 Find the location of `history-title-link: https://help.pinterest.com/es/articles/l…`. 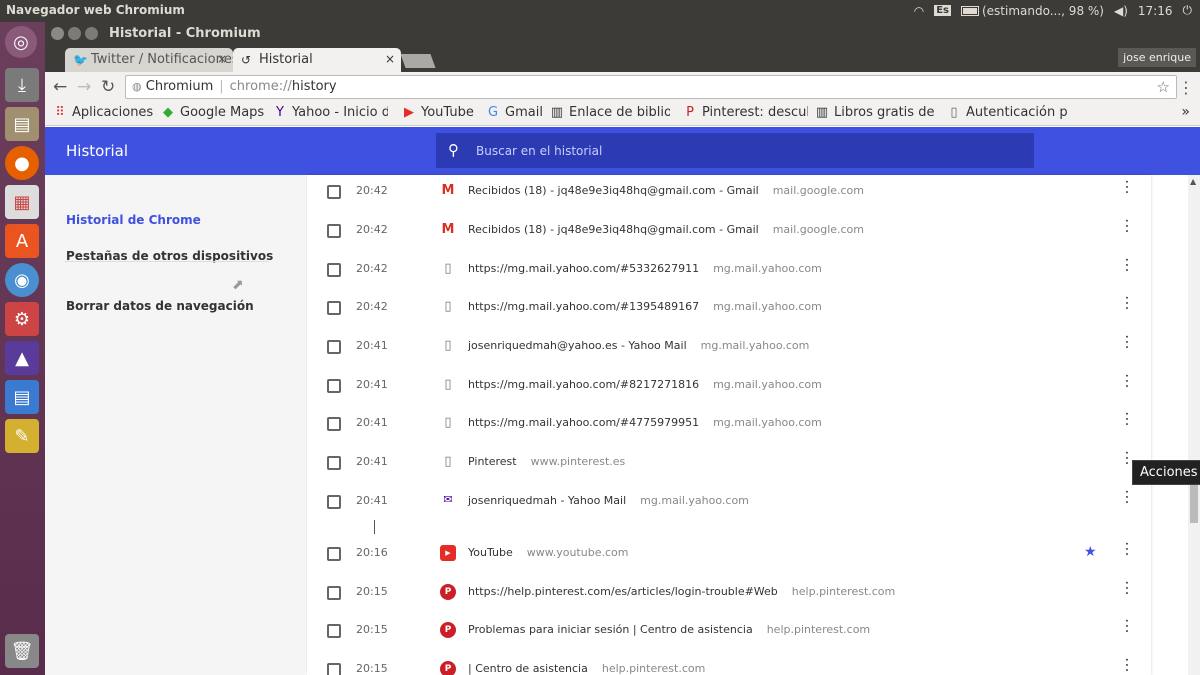

history-title-link: https://help.pinterest.com/es/articles/l… is located at coordinates (623, 591).